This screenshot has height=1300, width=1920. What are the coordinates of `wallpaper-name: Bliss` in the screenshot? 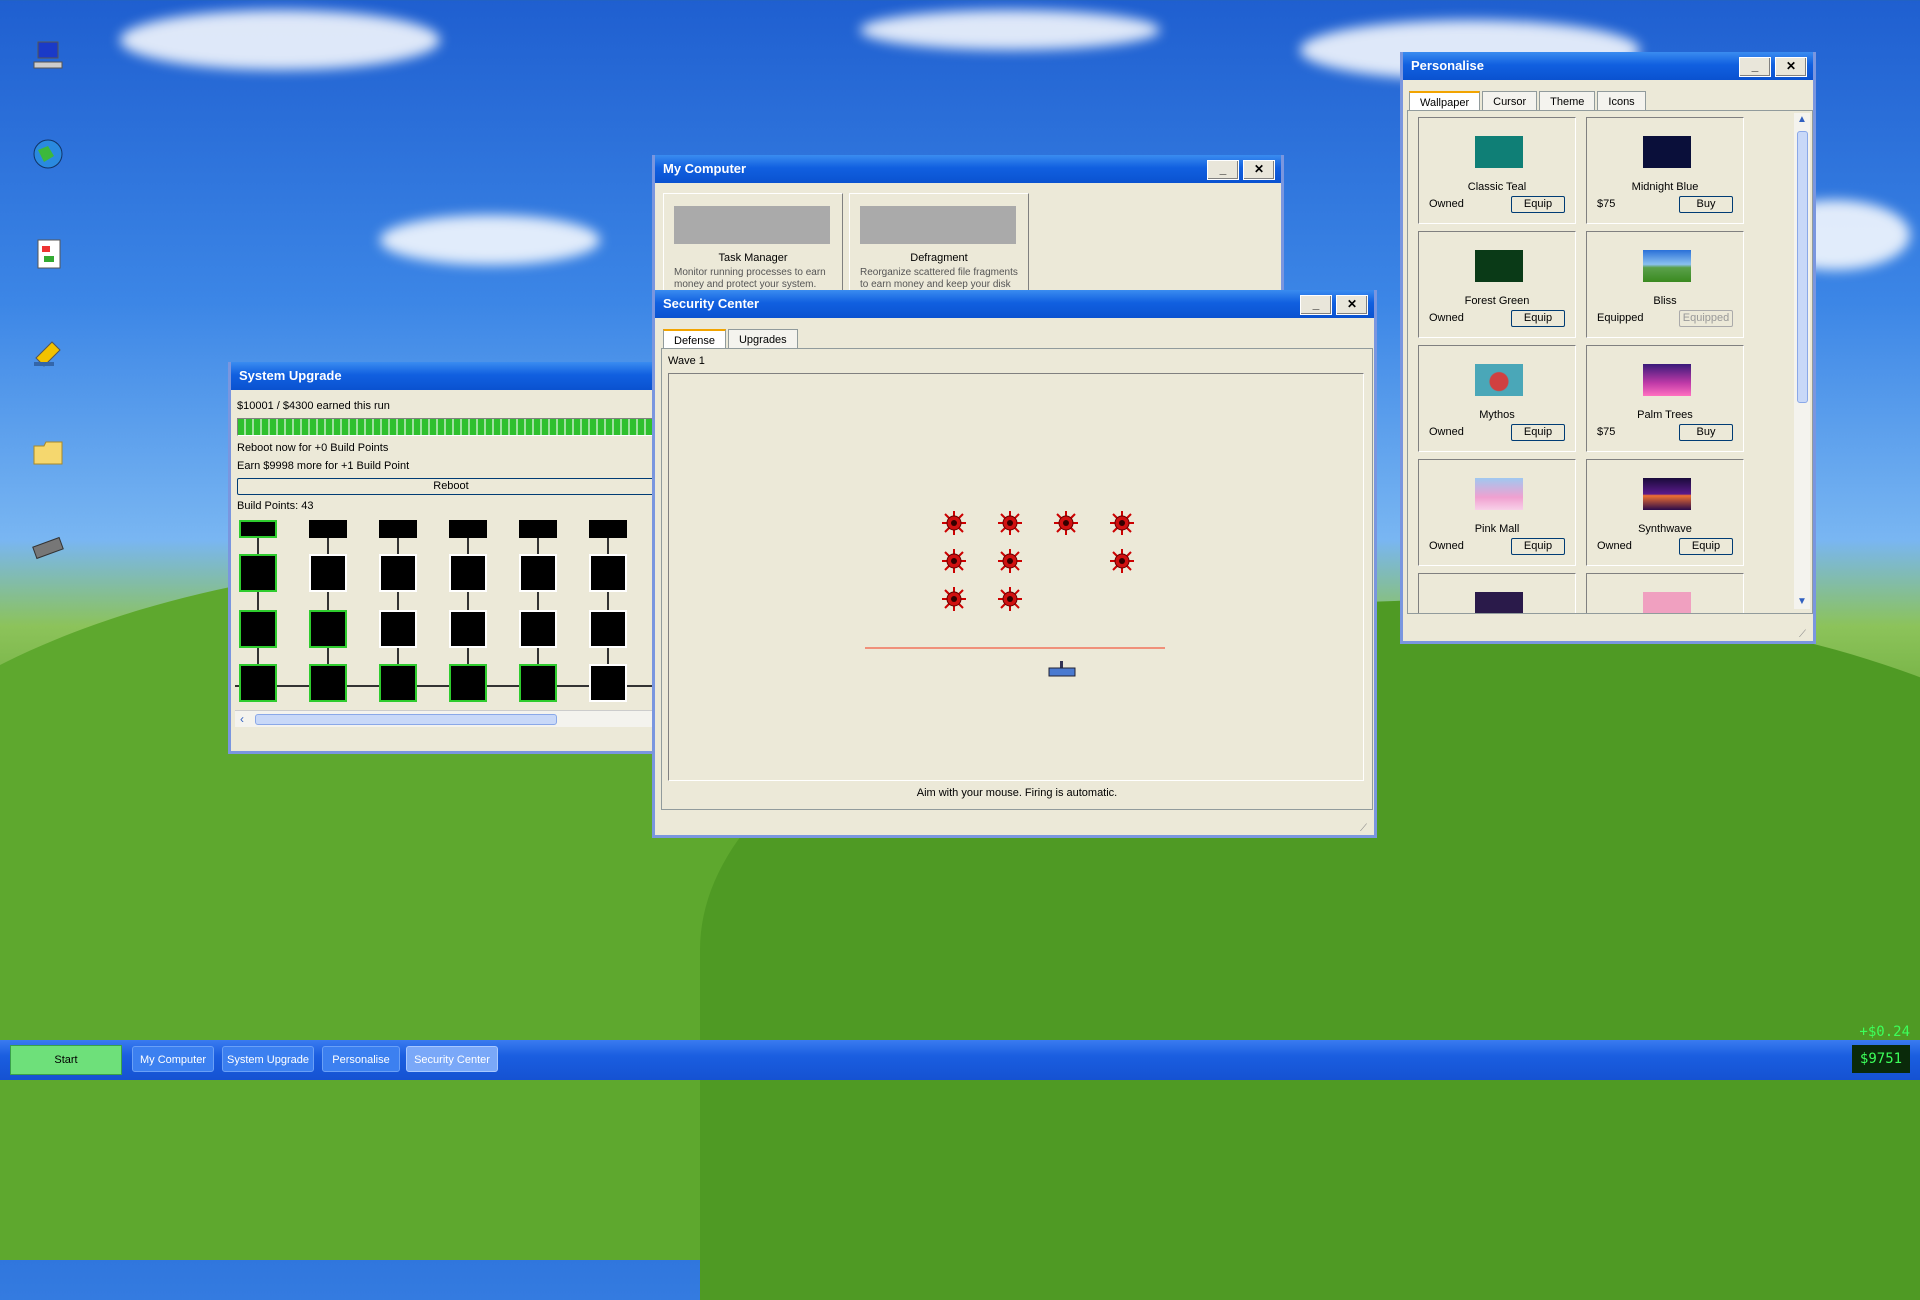 It's located at (1665, 301).